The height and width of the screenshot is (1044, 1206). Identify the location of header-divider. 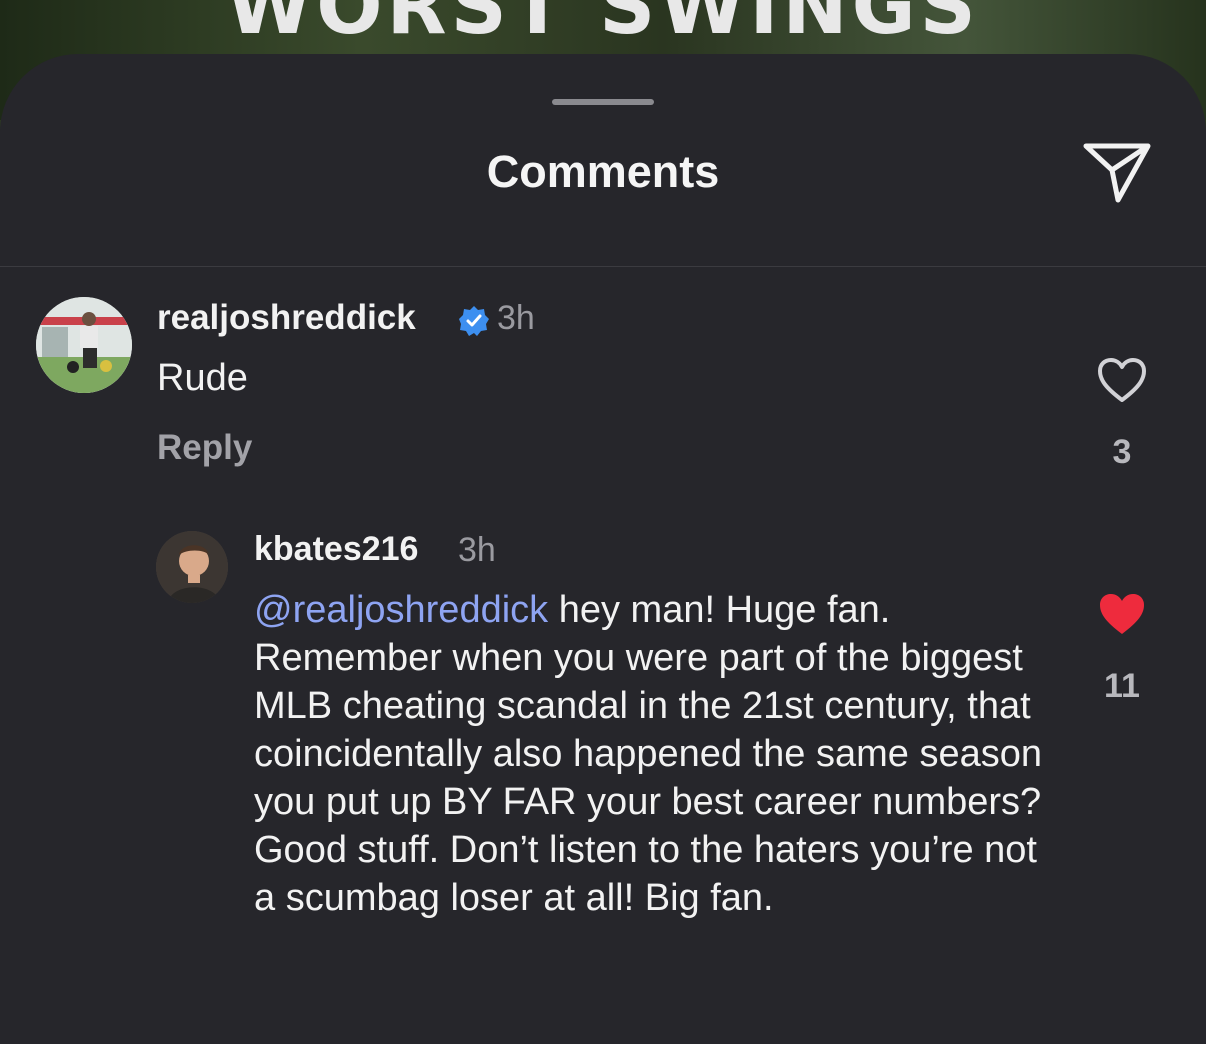
(603, 266).